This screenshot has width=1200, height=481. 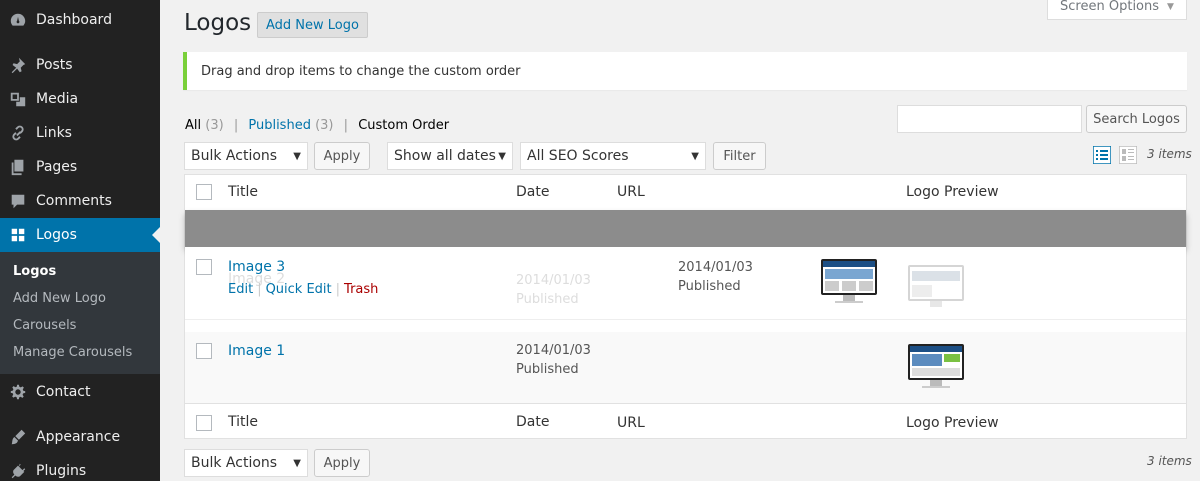 What do you see at coordinates (1169, 154) in the screenshot?
I see `items-count-top: 3 items` at bounding box center [1169, 154].